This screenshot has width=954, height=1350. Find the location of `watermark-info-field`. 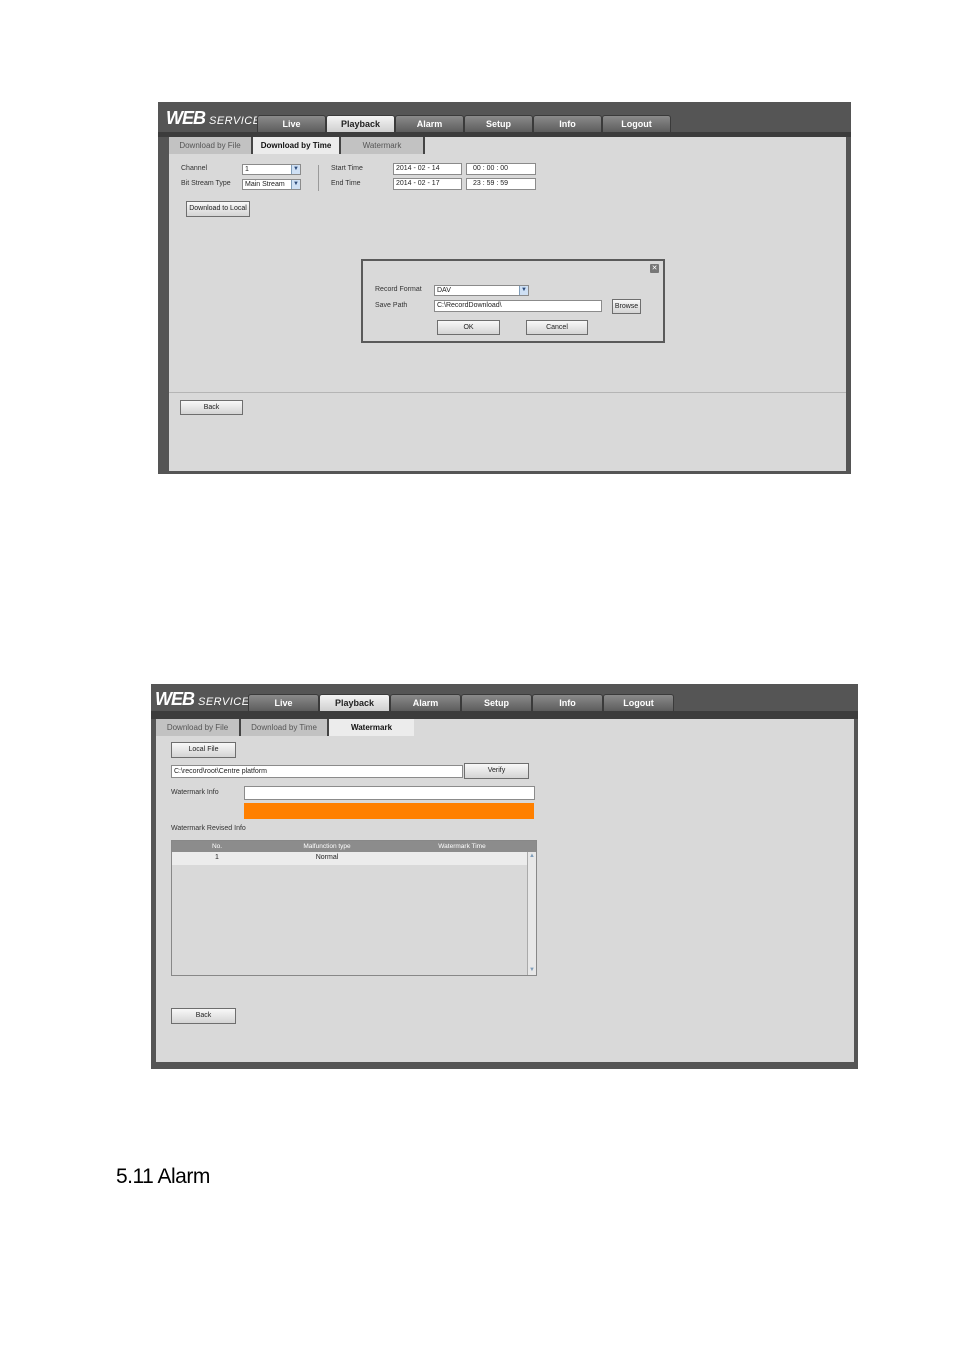

watermark-info-field is located at coordinates (389, 793).